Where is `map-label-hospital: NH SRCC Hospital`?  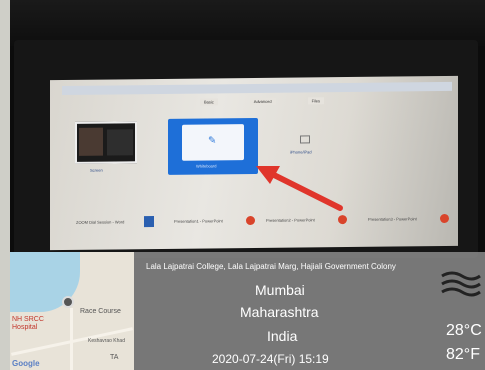 map-label-hospital: NH SRCC Hospital is located at coordinates (28, 323).